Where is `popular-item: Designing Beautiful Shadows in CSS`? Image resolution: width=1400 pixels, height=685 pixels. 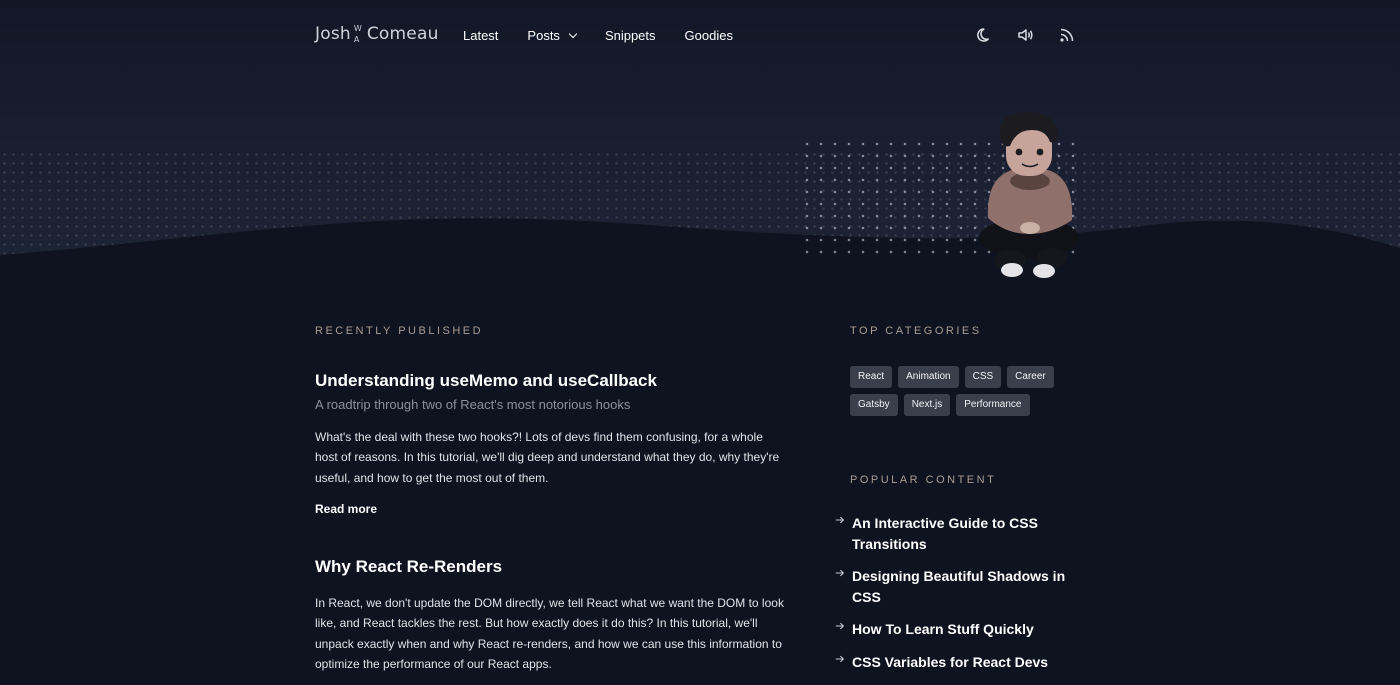
popular-item: Designing Beautiful Shadows in CSS is located at coordinates (948, 586).